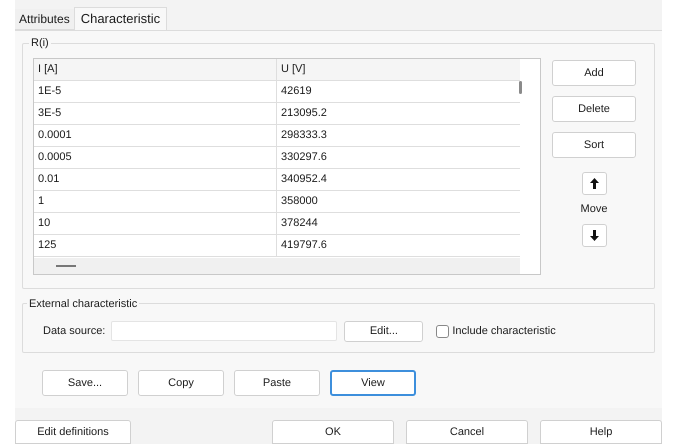 Image resolution: width=677 pixels, height=444 pixels. Describe the element at coordinates (155, 135) in the screenshot. I see `table-cell: 0.0001` at that location.